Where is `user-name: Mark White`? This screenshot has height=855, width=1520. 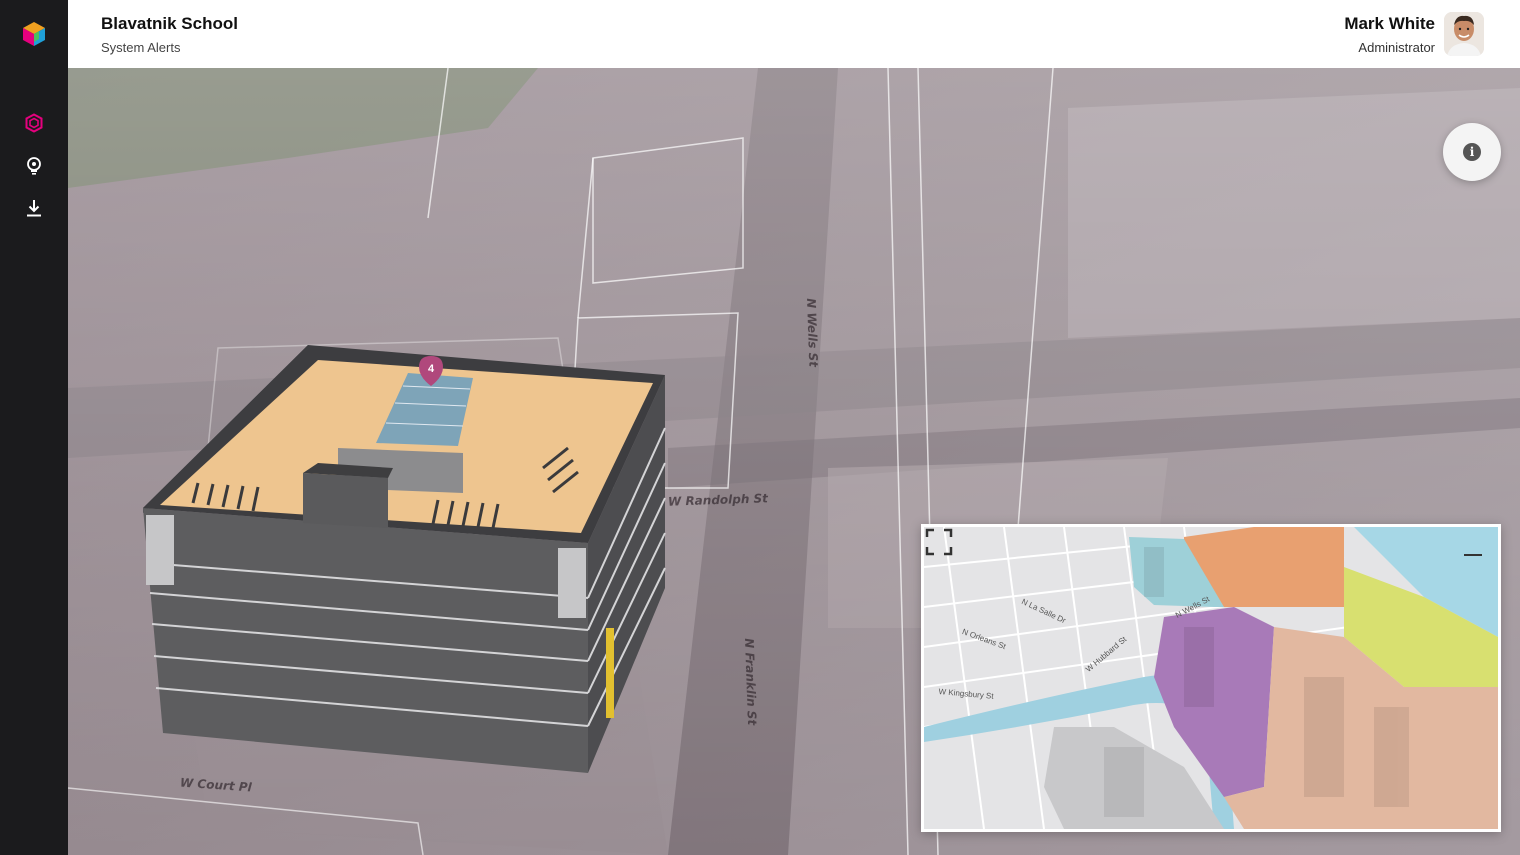
user-name: Mark White is located at coordinates (1389, 23).